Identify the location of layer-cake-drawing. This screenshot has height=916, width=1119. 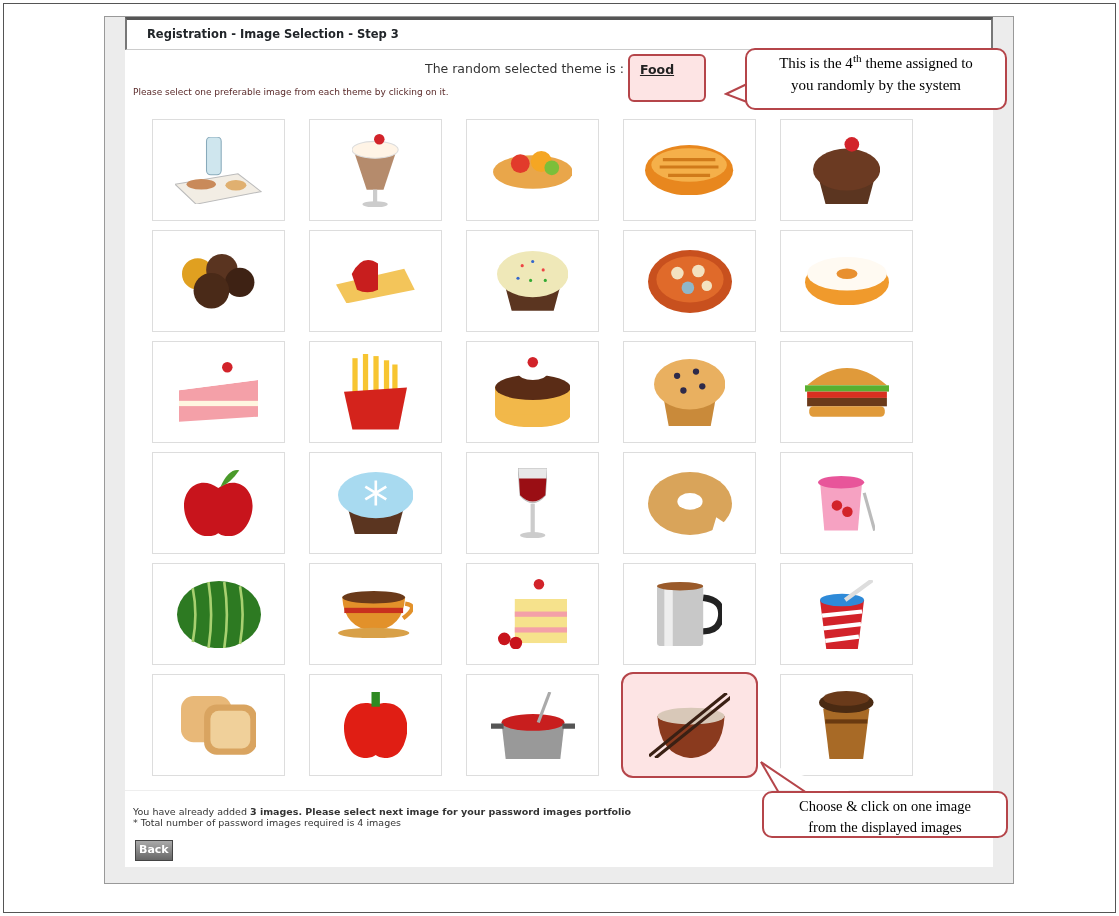
(532, 614).